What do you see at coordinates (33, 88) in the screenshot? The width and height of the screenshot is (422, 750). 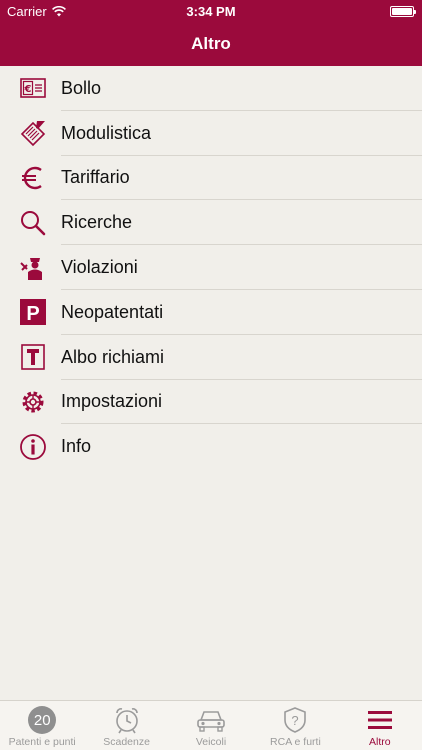 I see `bollo-euro-card-icon: €` at bounding box center [33, 88].